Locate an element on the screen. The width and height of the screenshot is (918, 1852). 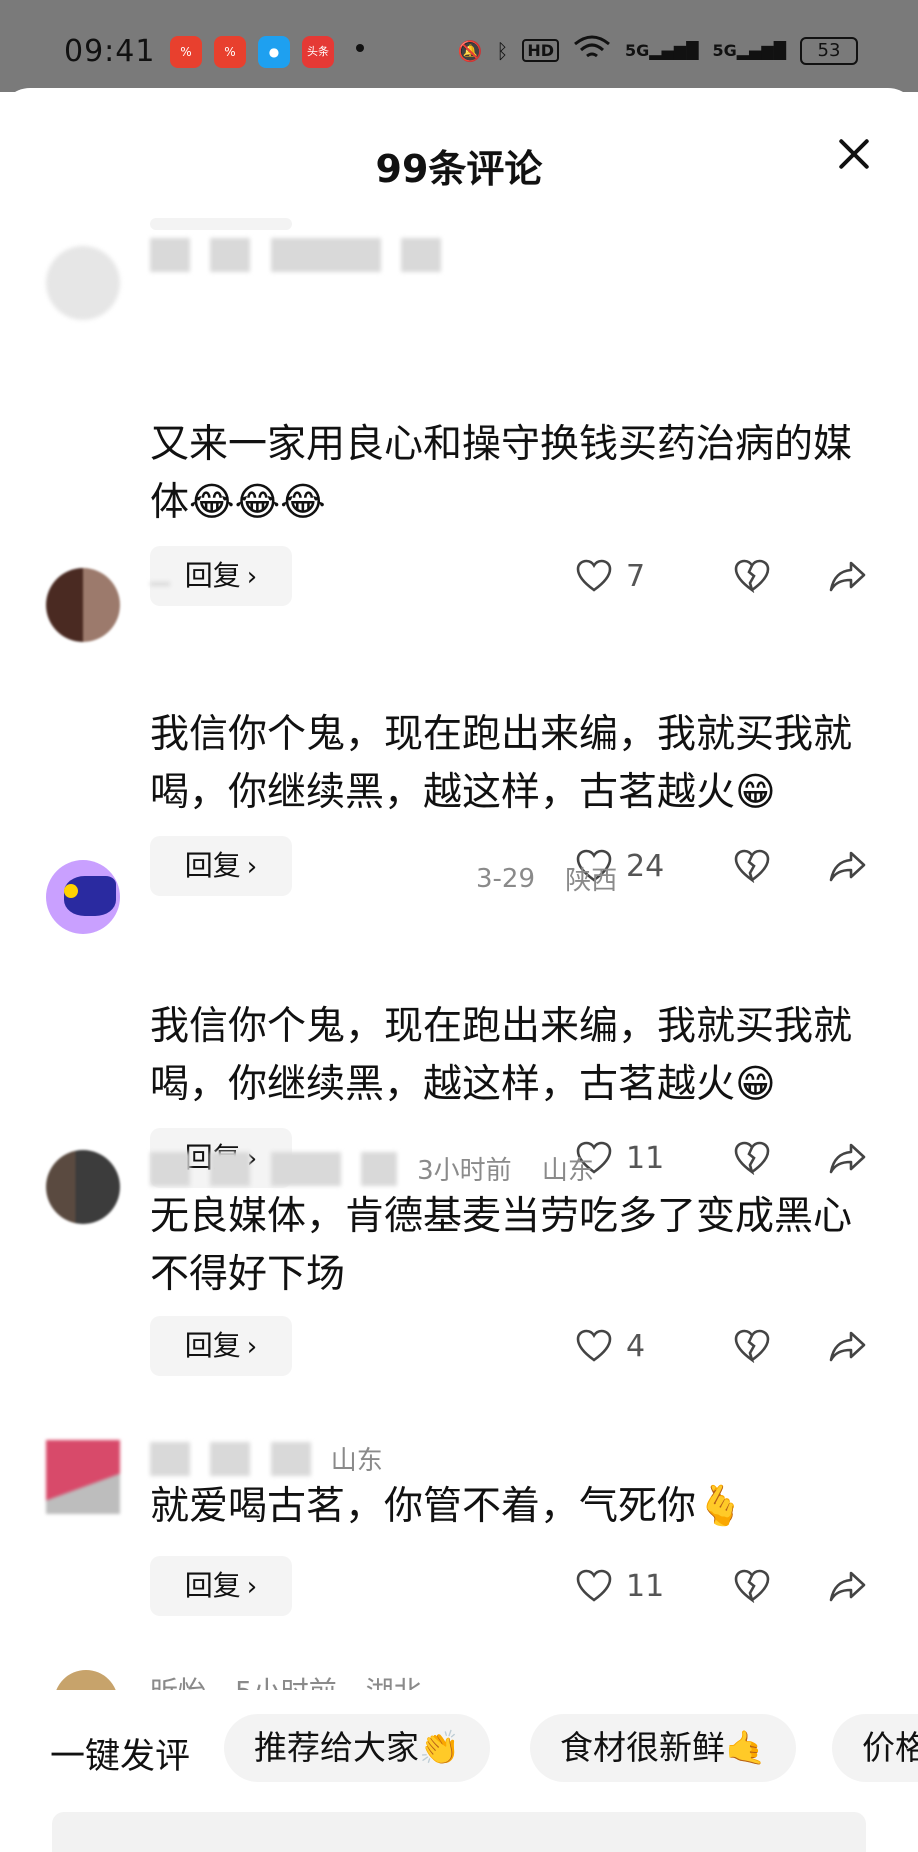
mute-icon: 🔕 is located at coordinates (470, 50).